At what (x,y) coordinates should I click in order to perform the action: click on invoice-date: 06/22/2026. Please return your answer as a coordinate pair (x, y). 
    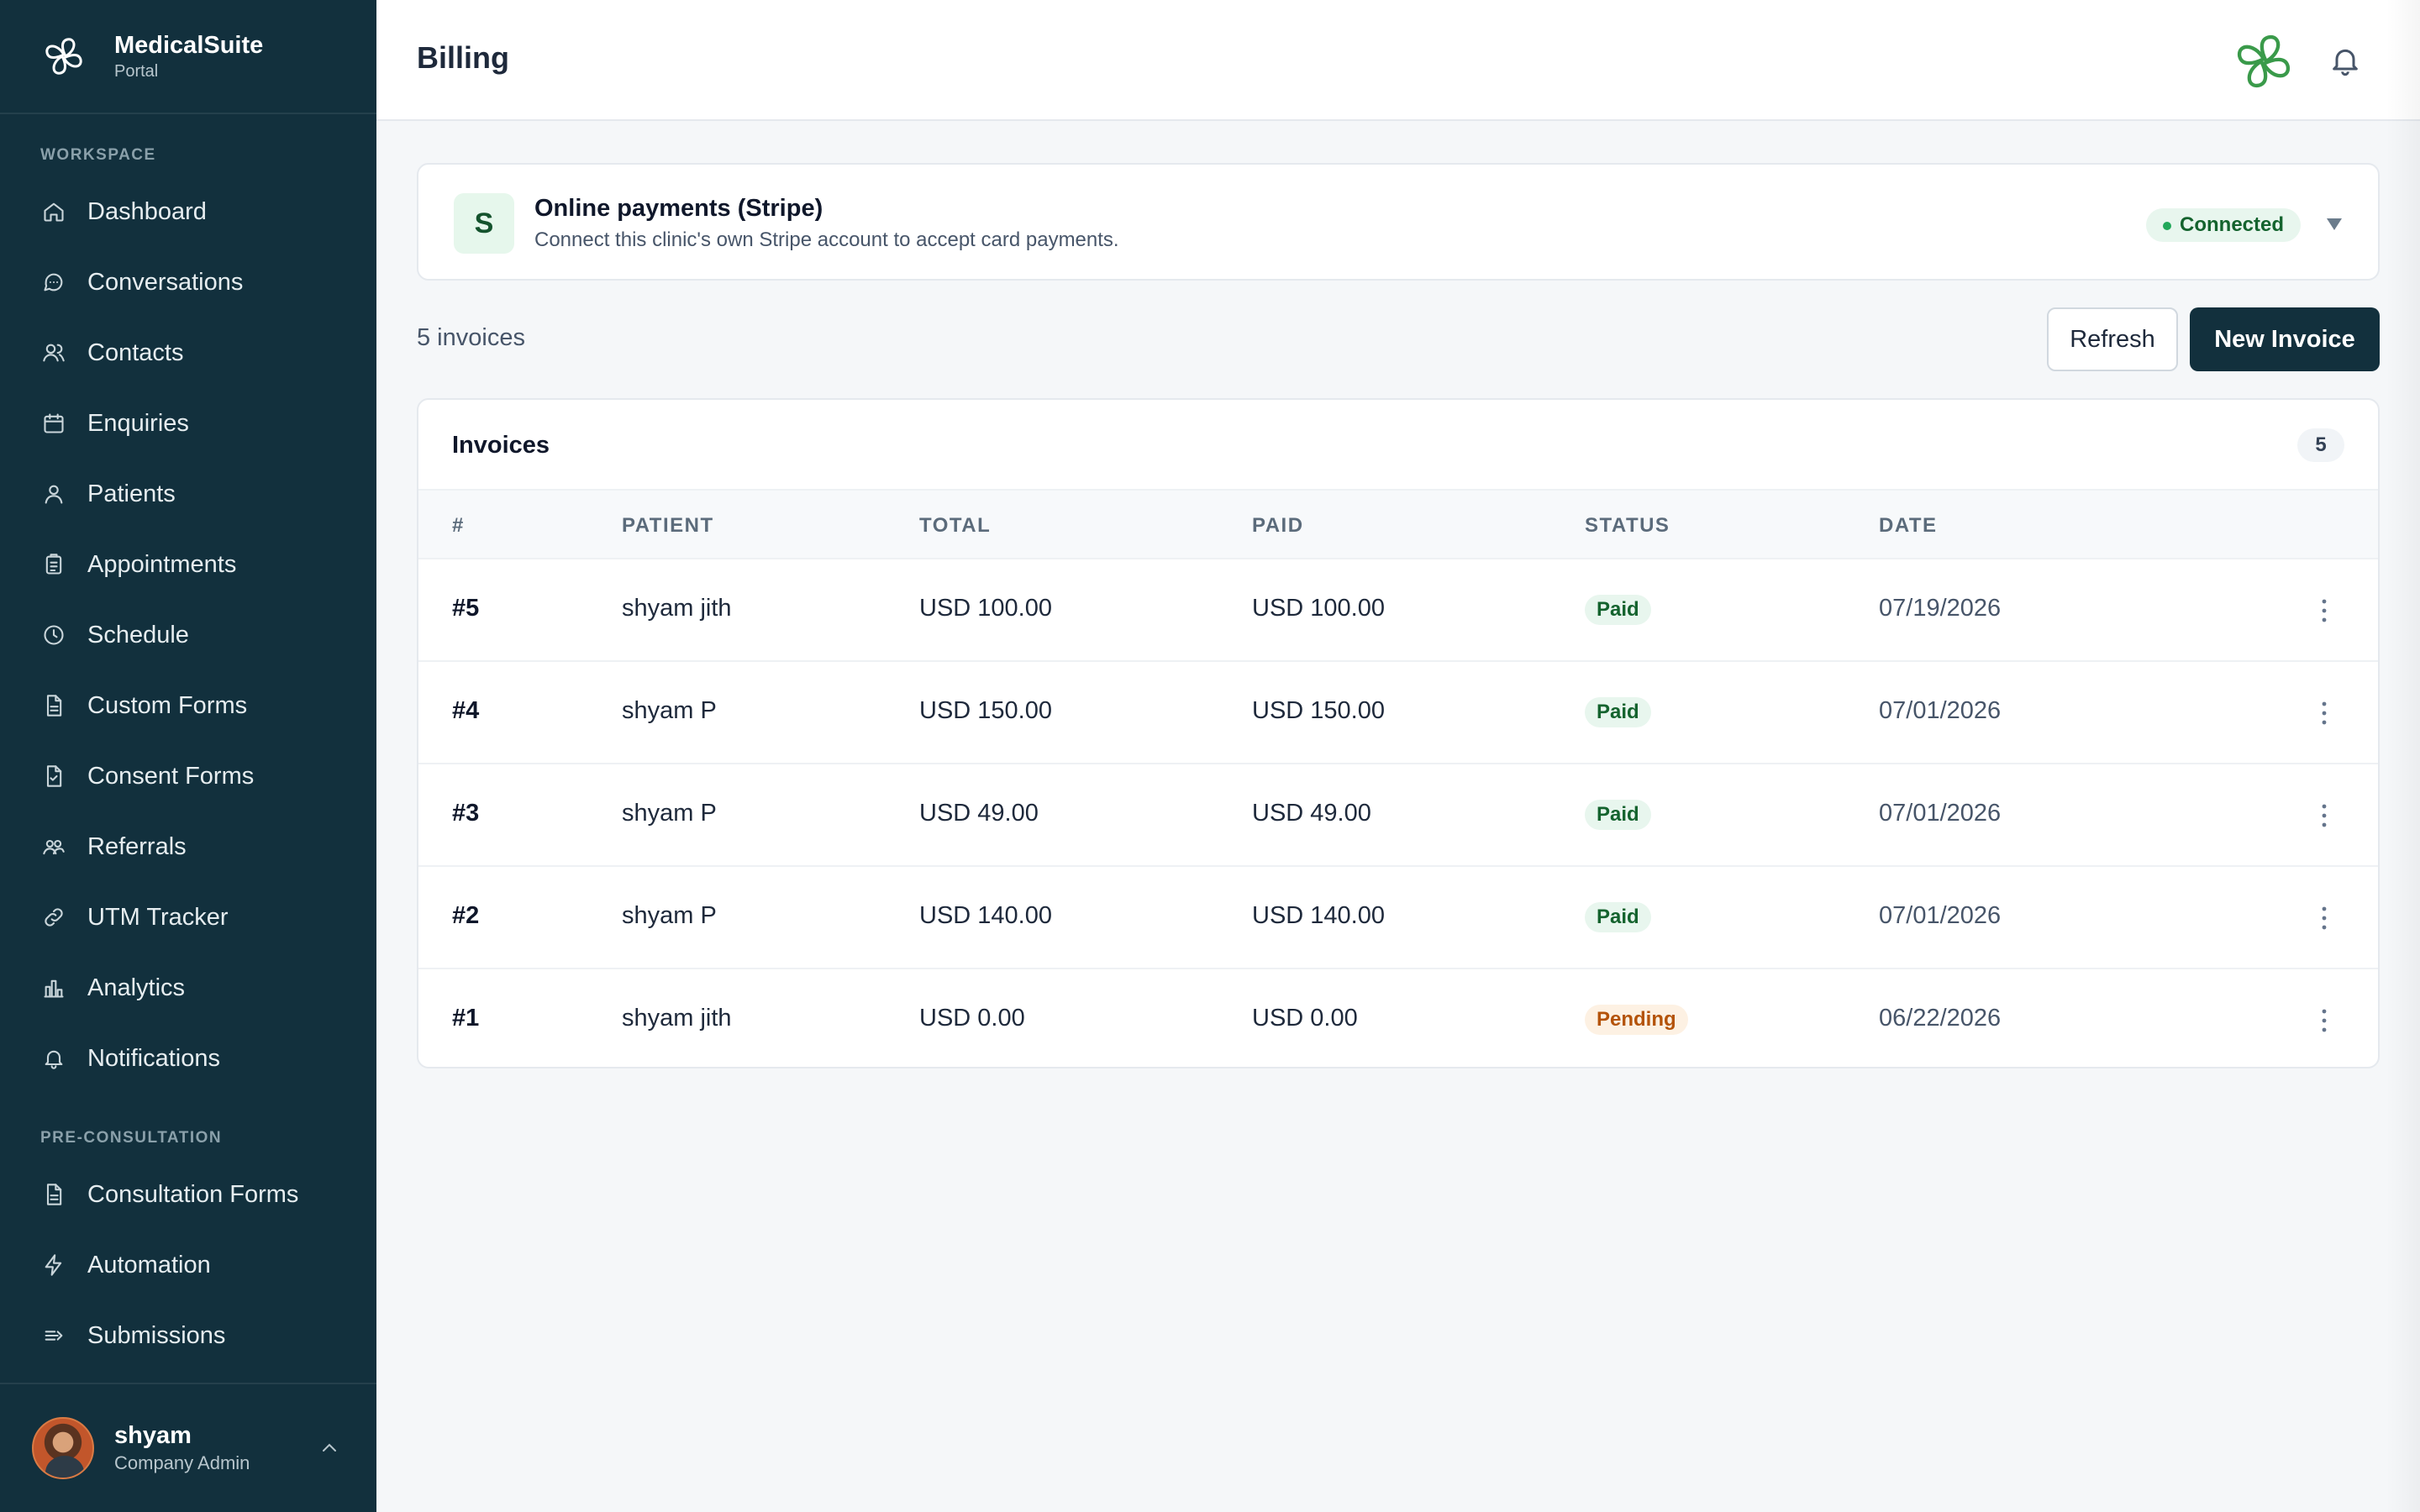
    Looking at the image, I should click on (1940, 1018).